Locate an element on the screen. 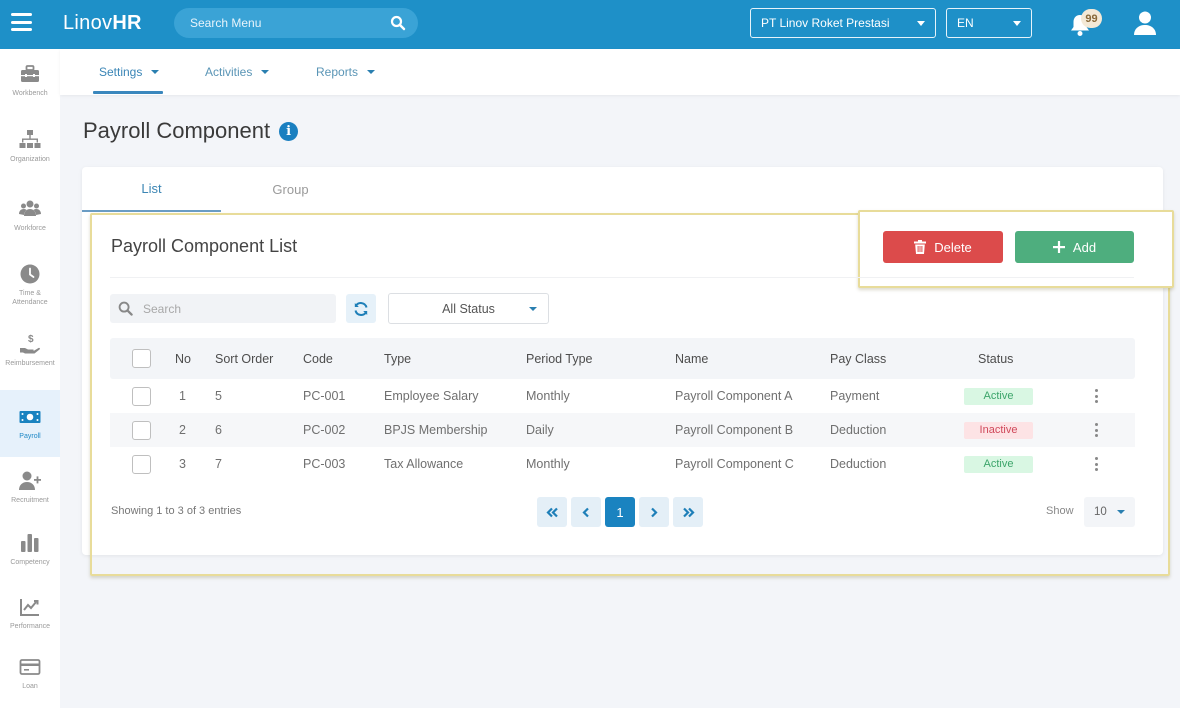  refresh-icon is located at coordinates (361, 308).